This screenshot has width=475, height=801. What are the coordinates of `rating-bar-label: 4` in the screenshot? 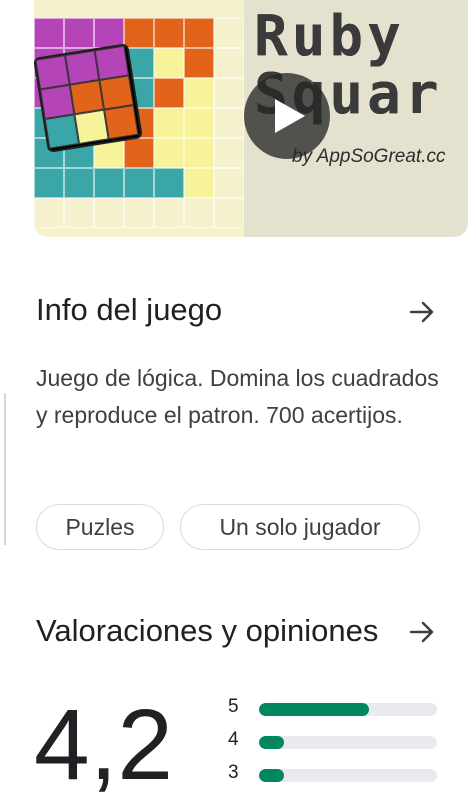 It's located at (233, 739).